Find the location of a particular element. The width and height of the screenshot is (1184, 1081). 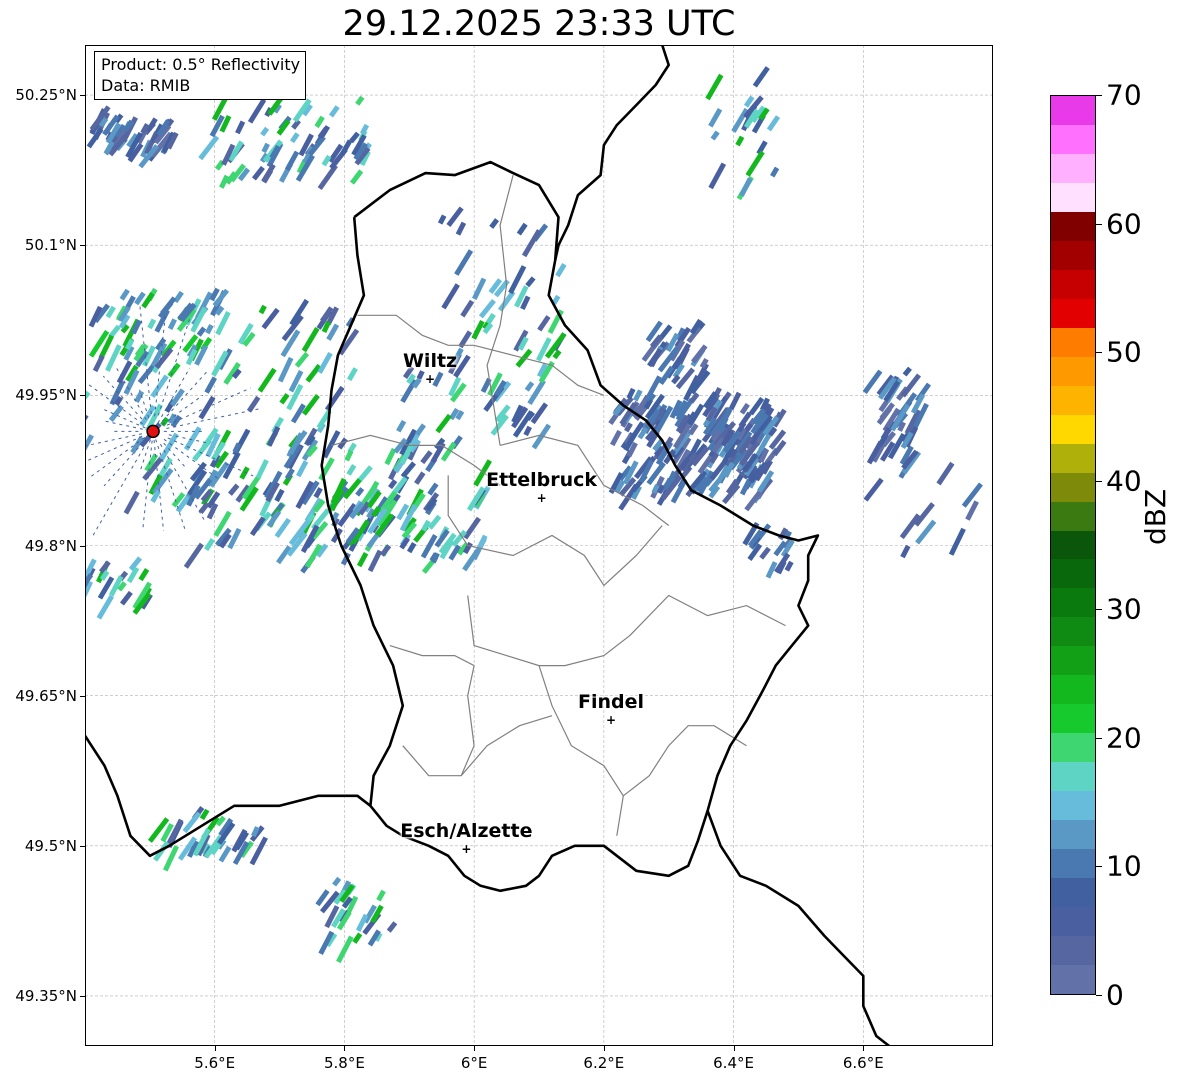

colorbar-tick-label: 60 is located at coordinates (1124, 224).